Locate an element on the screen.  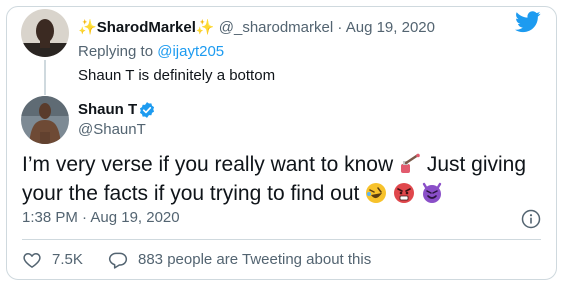
reply-author-avatar is located at coordinates (45, 33).